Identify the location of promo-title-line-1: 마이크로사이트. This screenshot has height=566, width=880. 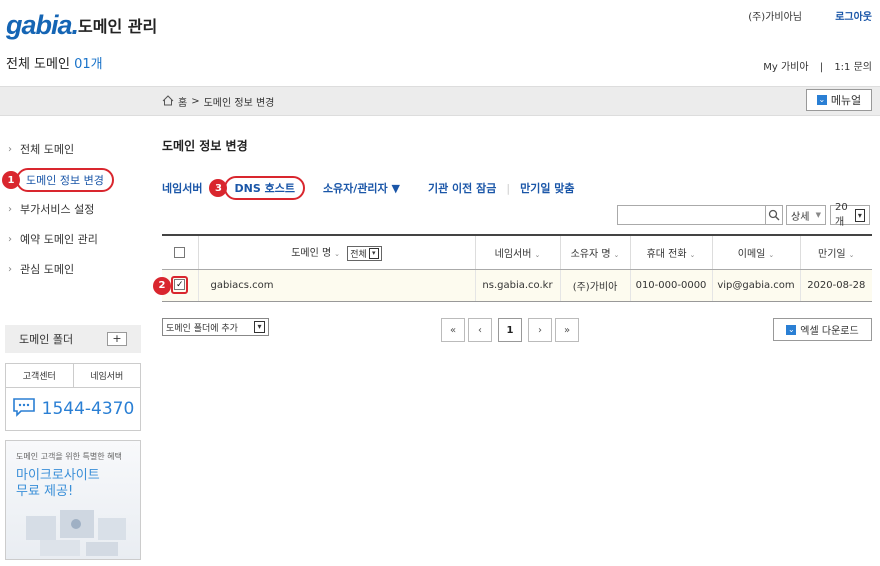
(58, 475).